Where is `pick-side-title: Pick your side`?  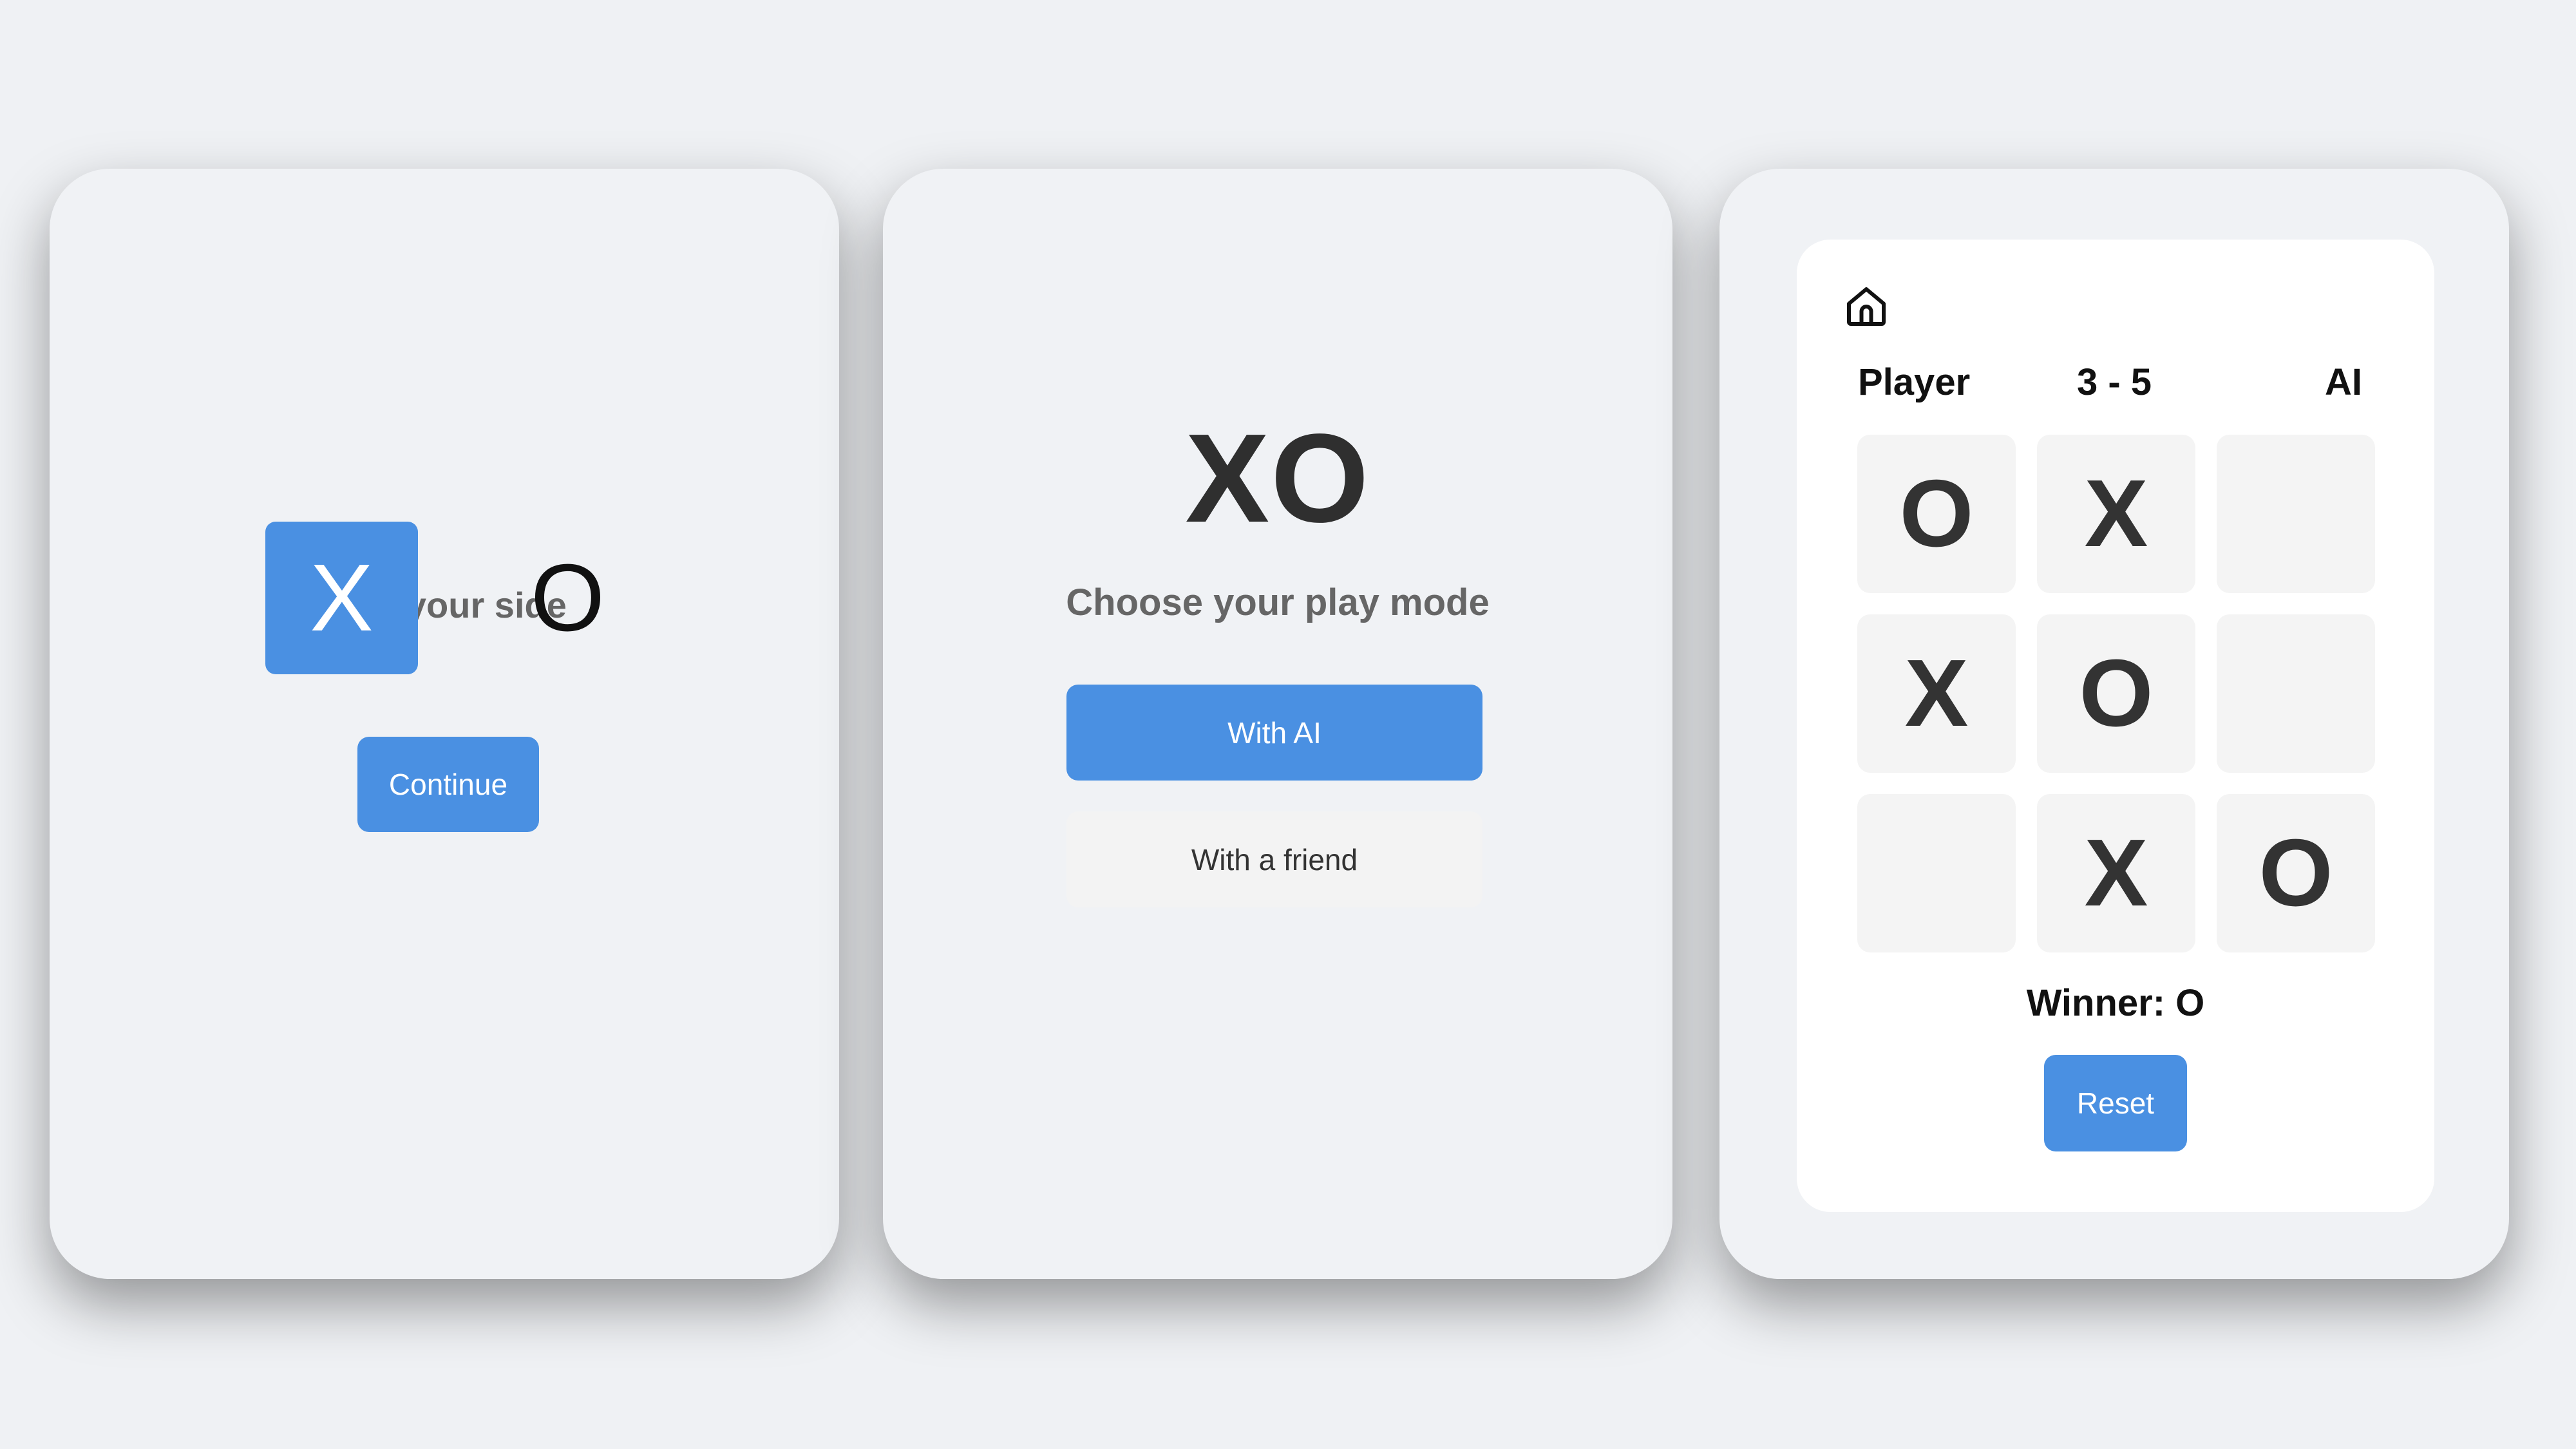
pick-side-title: Pick your side is located at coordinates (445, 605).